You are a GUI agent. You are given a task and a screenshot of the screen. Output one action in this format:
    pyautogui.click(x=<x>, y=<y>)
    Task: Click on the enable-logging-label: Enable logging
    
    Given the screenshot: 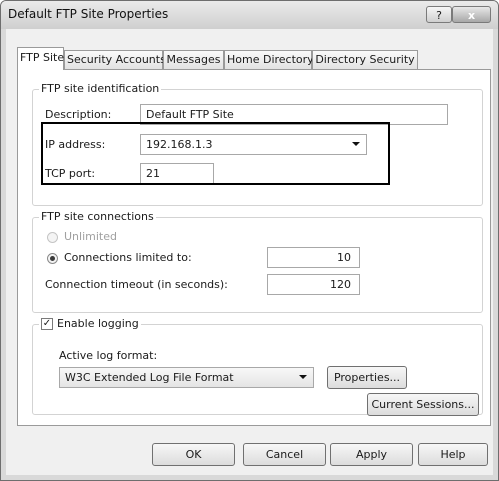 What is the action you would take?
    pyautogui.click(x=98, y=323)
    